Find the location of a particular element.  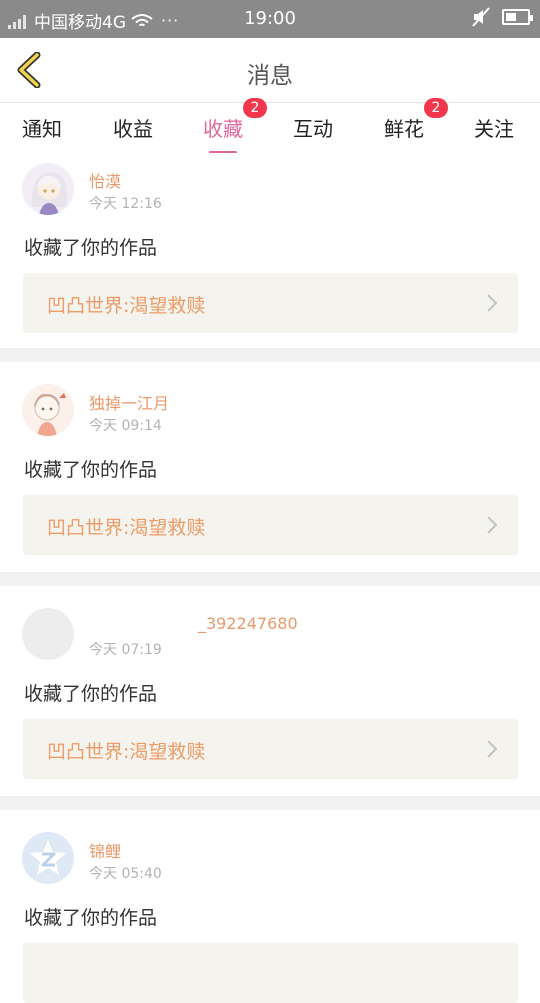

timestamp: 今天 07:19 is located at coordinates (125, 650).